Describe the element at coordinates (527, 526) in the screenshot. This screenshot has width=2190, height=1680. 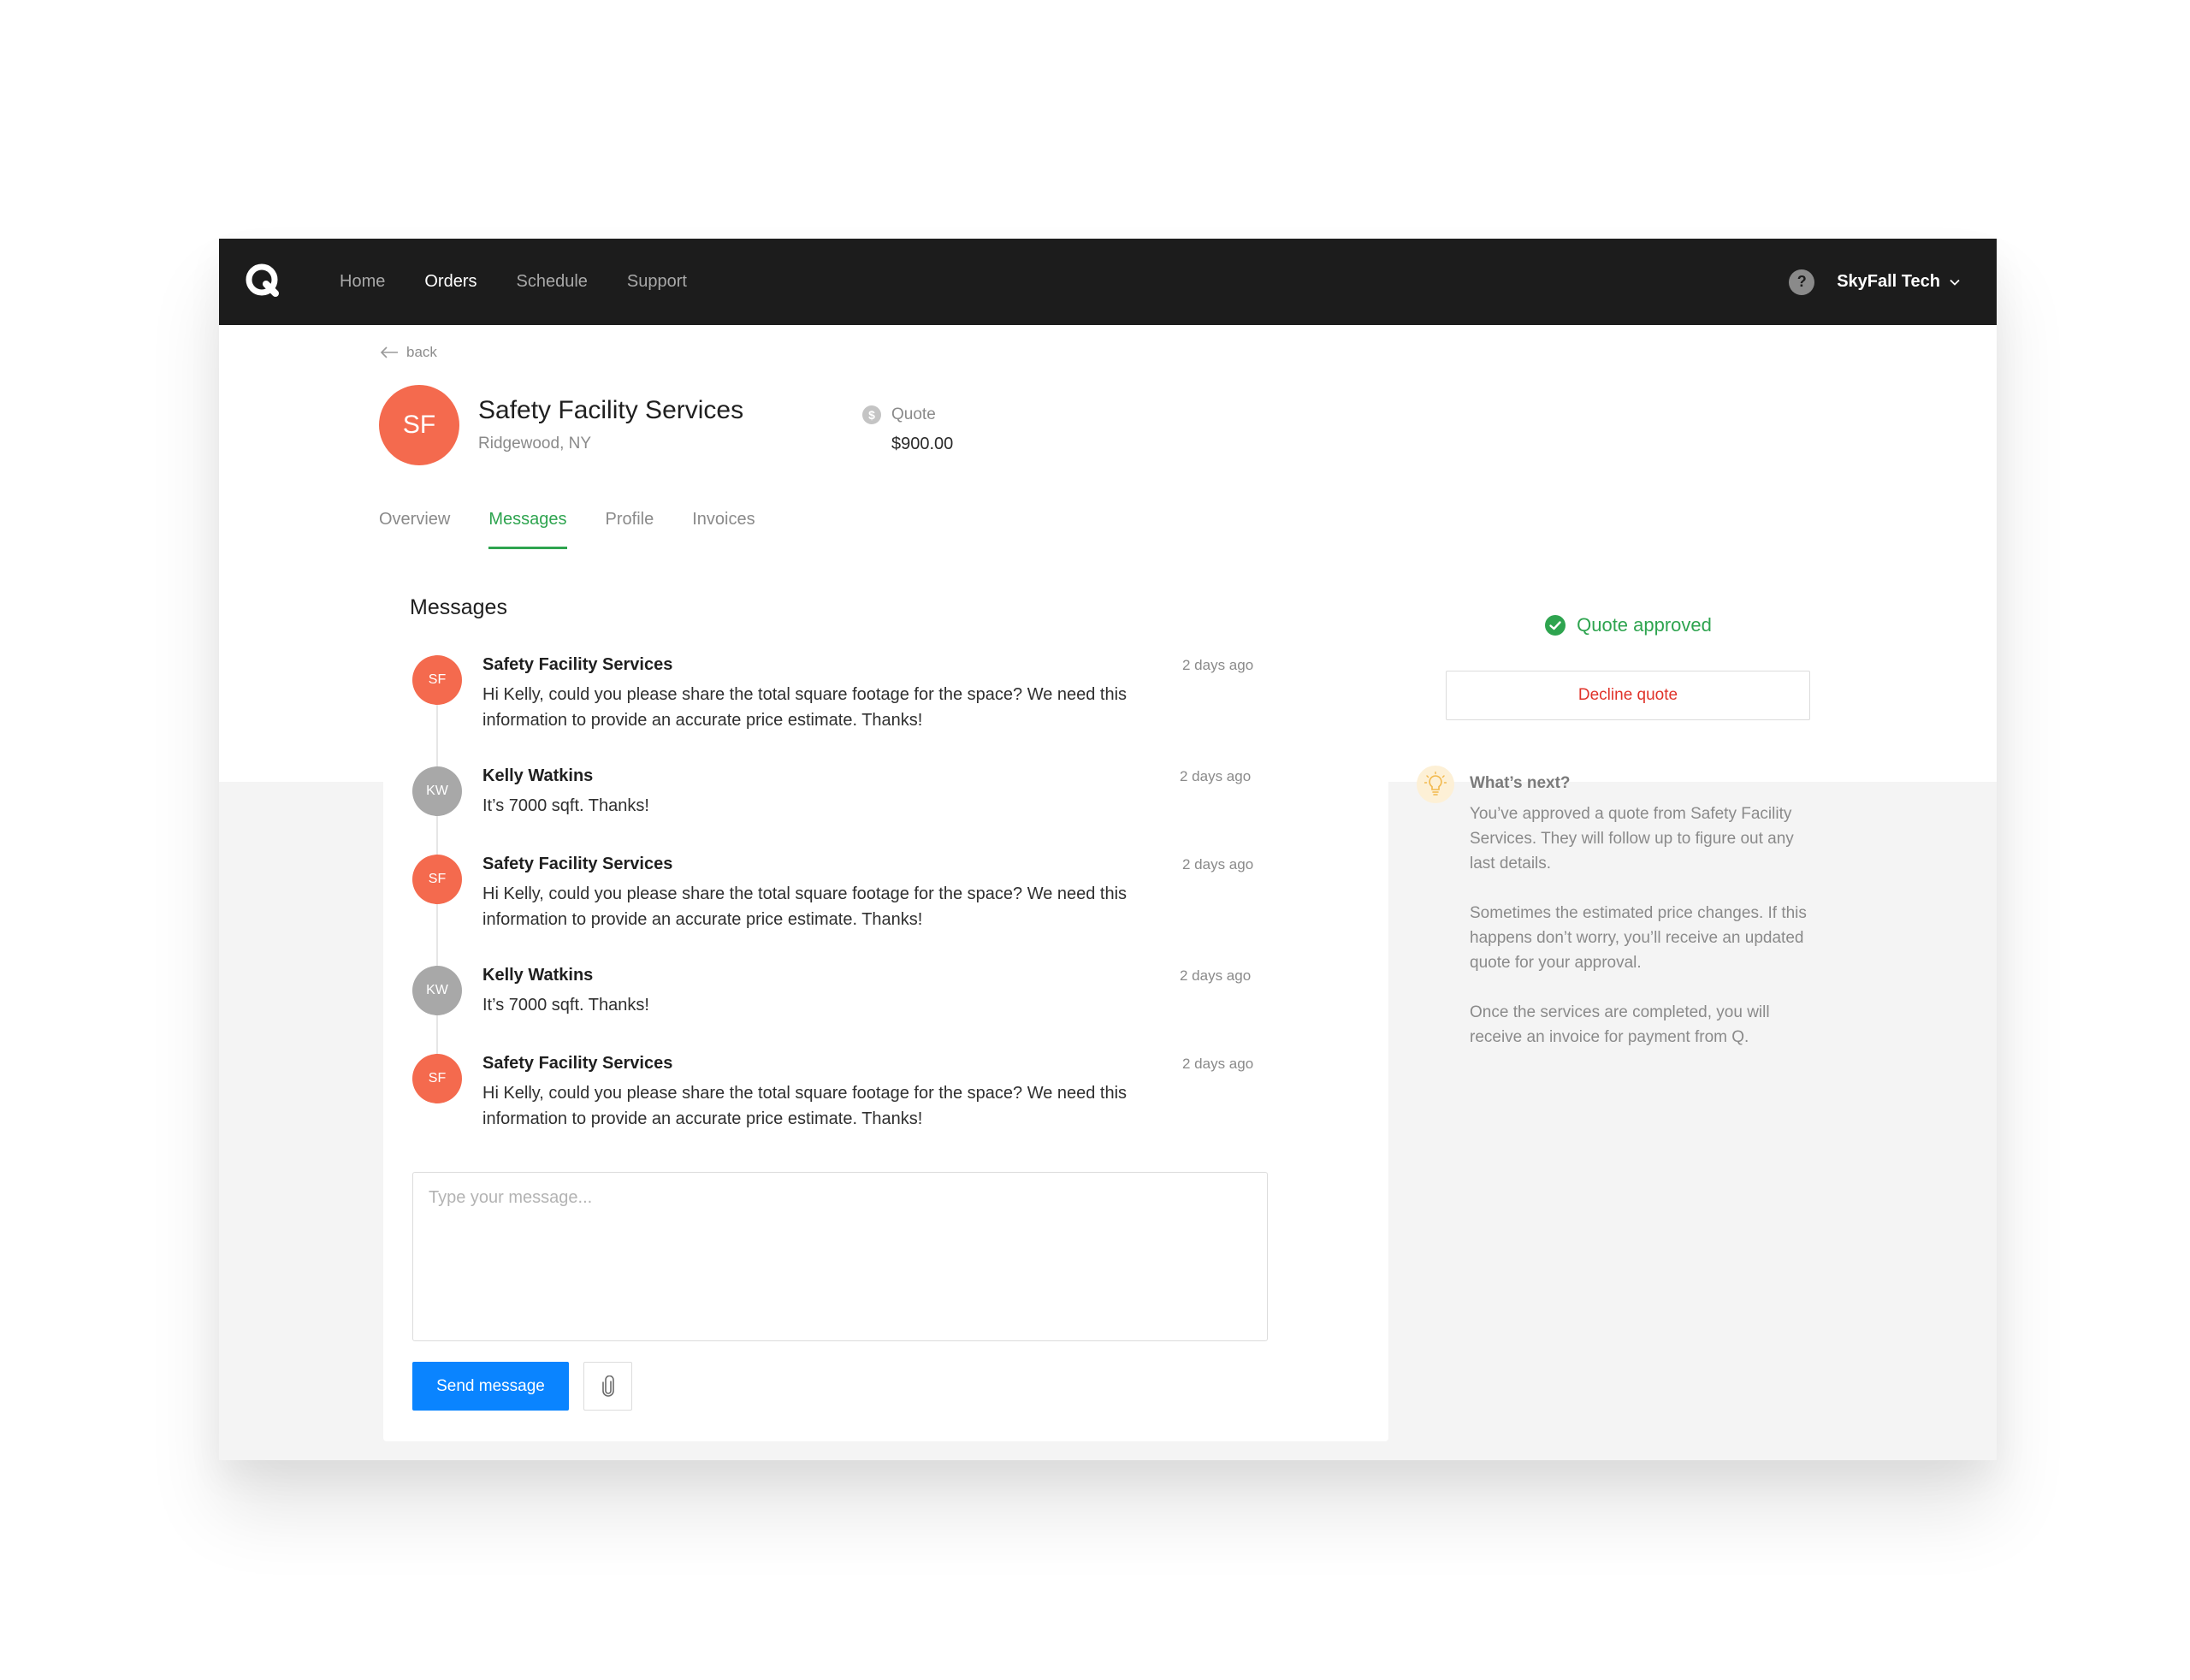
I see `tab-messages: Messages` at that location.